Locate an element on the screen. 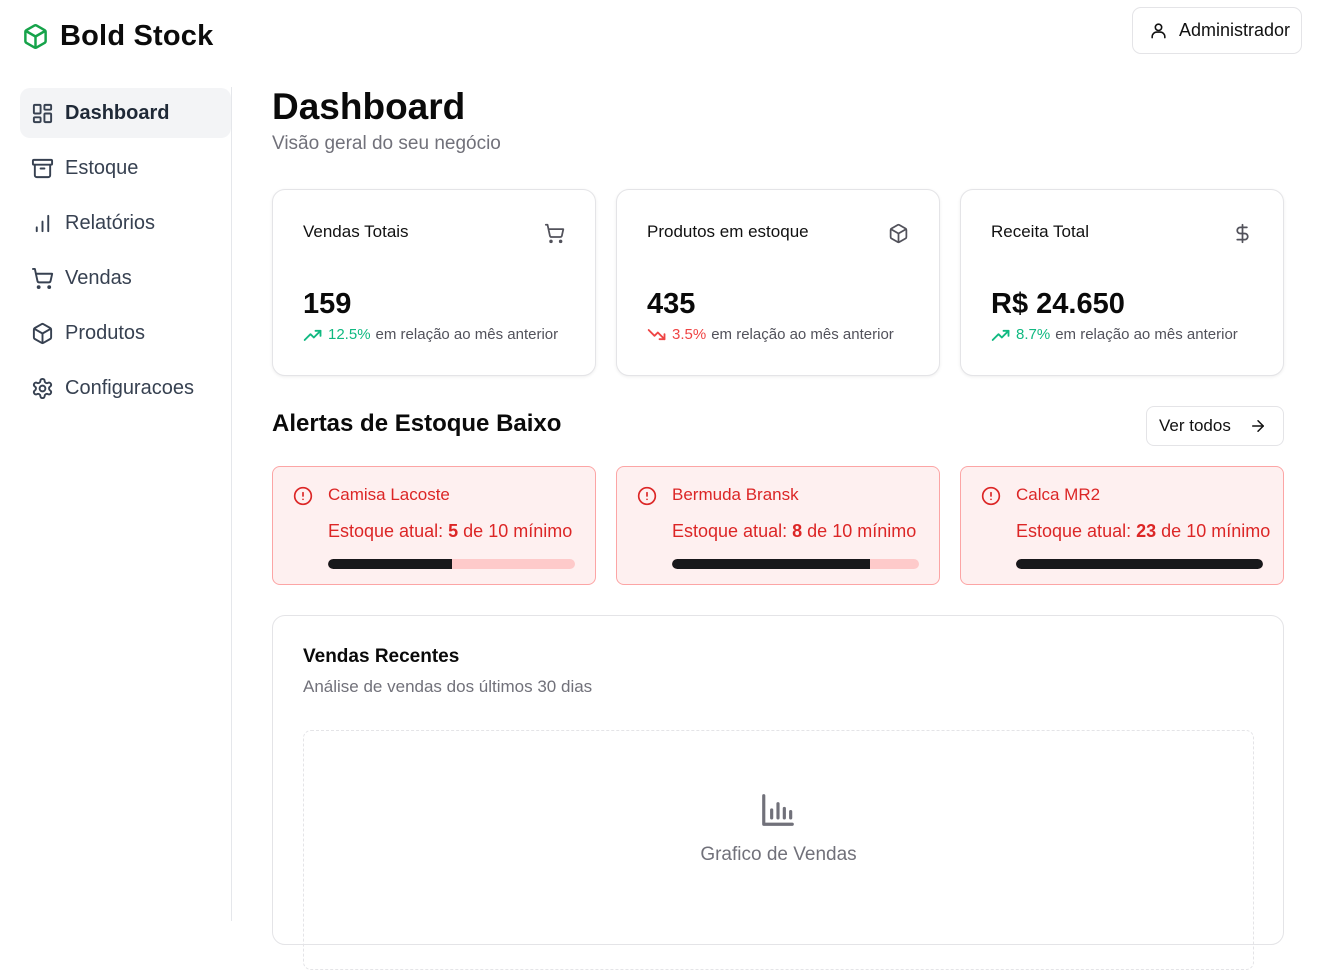 This screenshot has width=1340, height=970. sidebar-item-label: Vendas is located at coordinates (98, 277).